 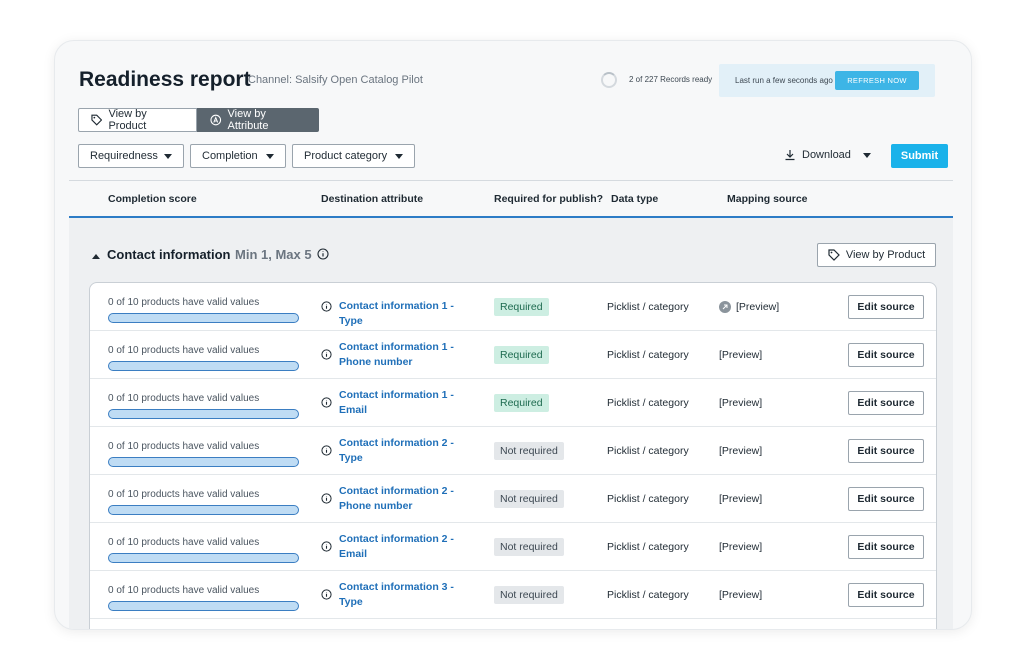 What do you see at coordinates (885, 255) in the screenshot?
I see `section-view-by-product-label: View by Product` at bounding box center [885, 255].